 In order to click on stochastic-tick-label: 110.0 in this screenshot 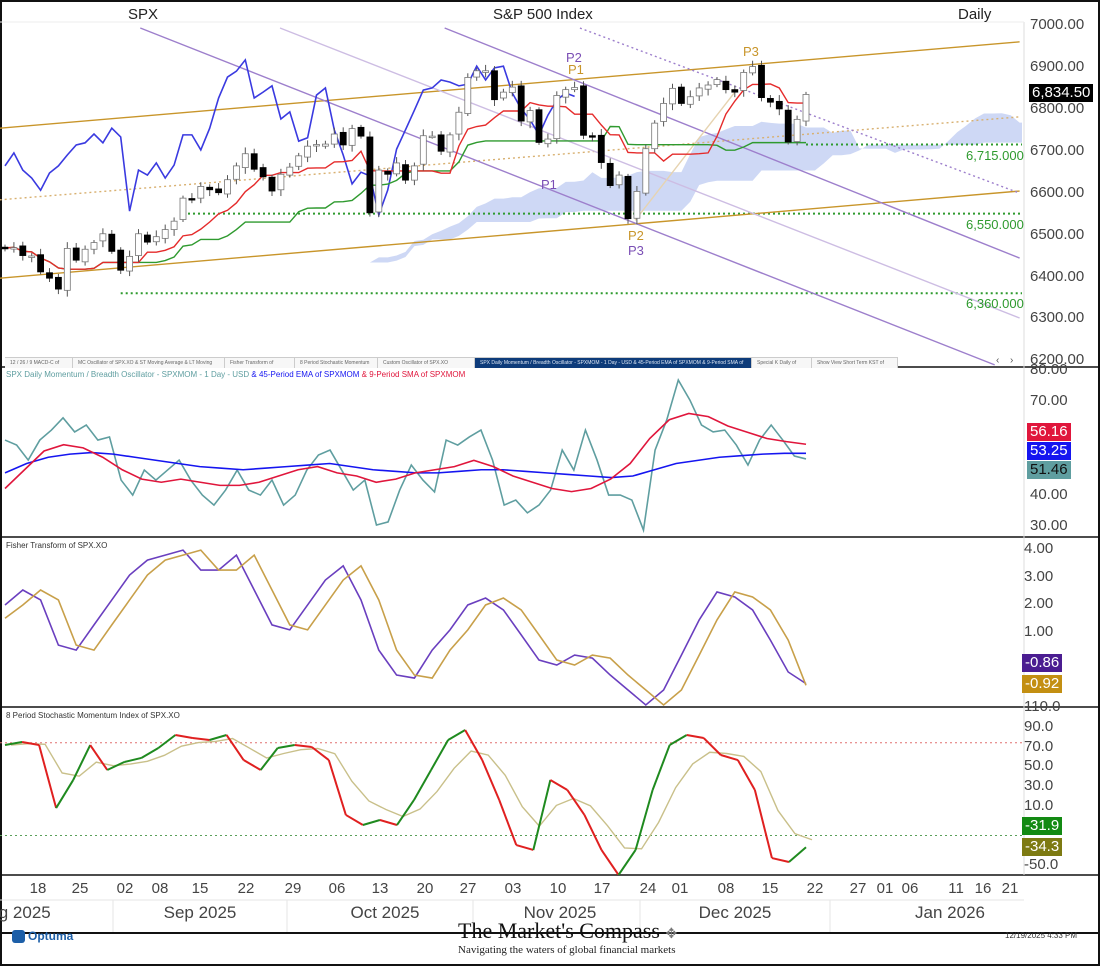, I will do `click(1042, 707)`.